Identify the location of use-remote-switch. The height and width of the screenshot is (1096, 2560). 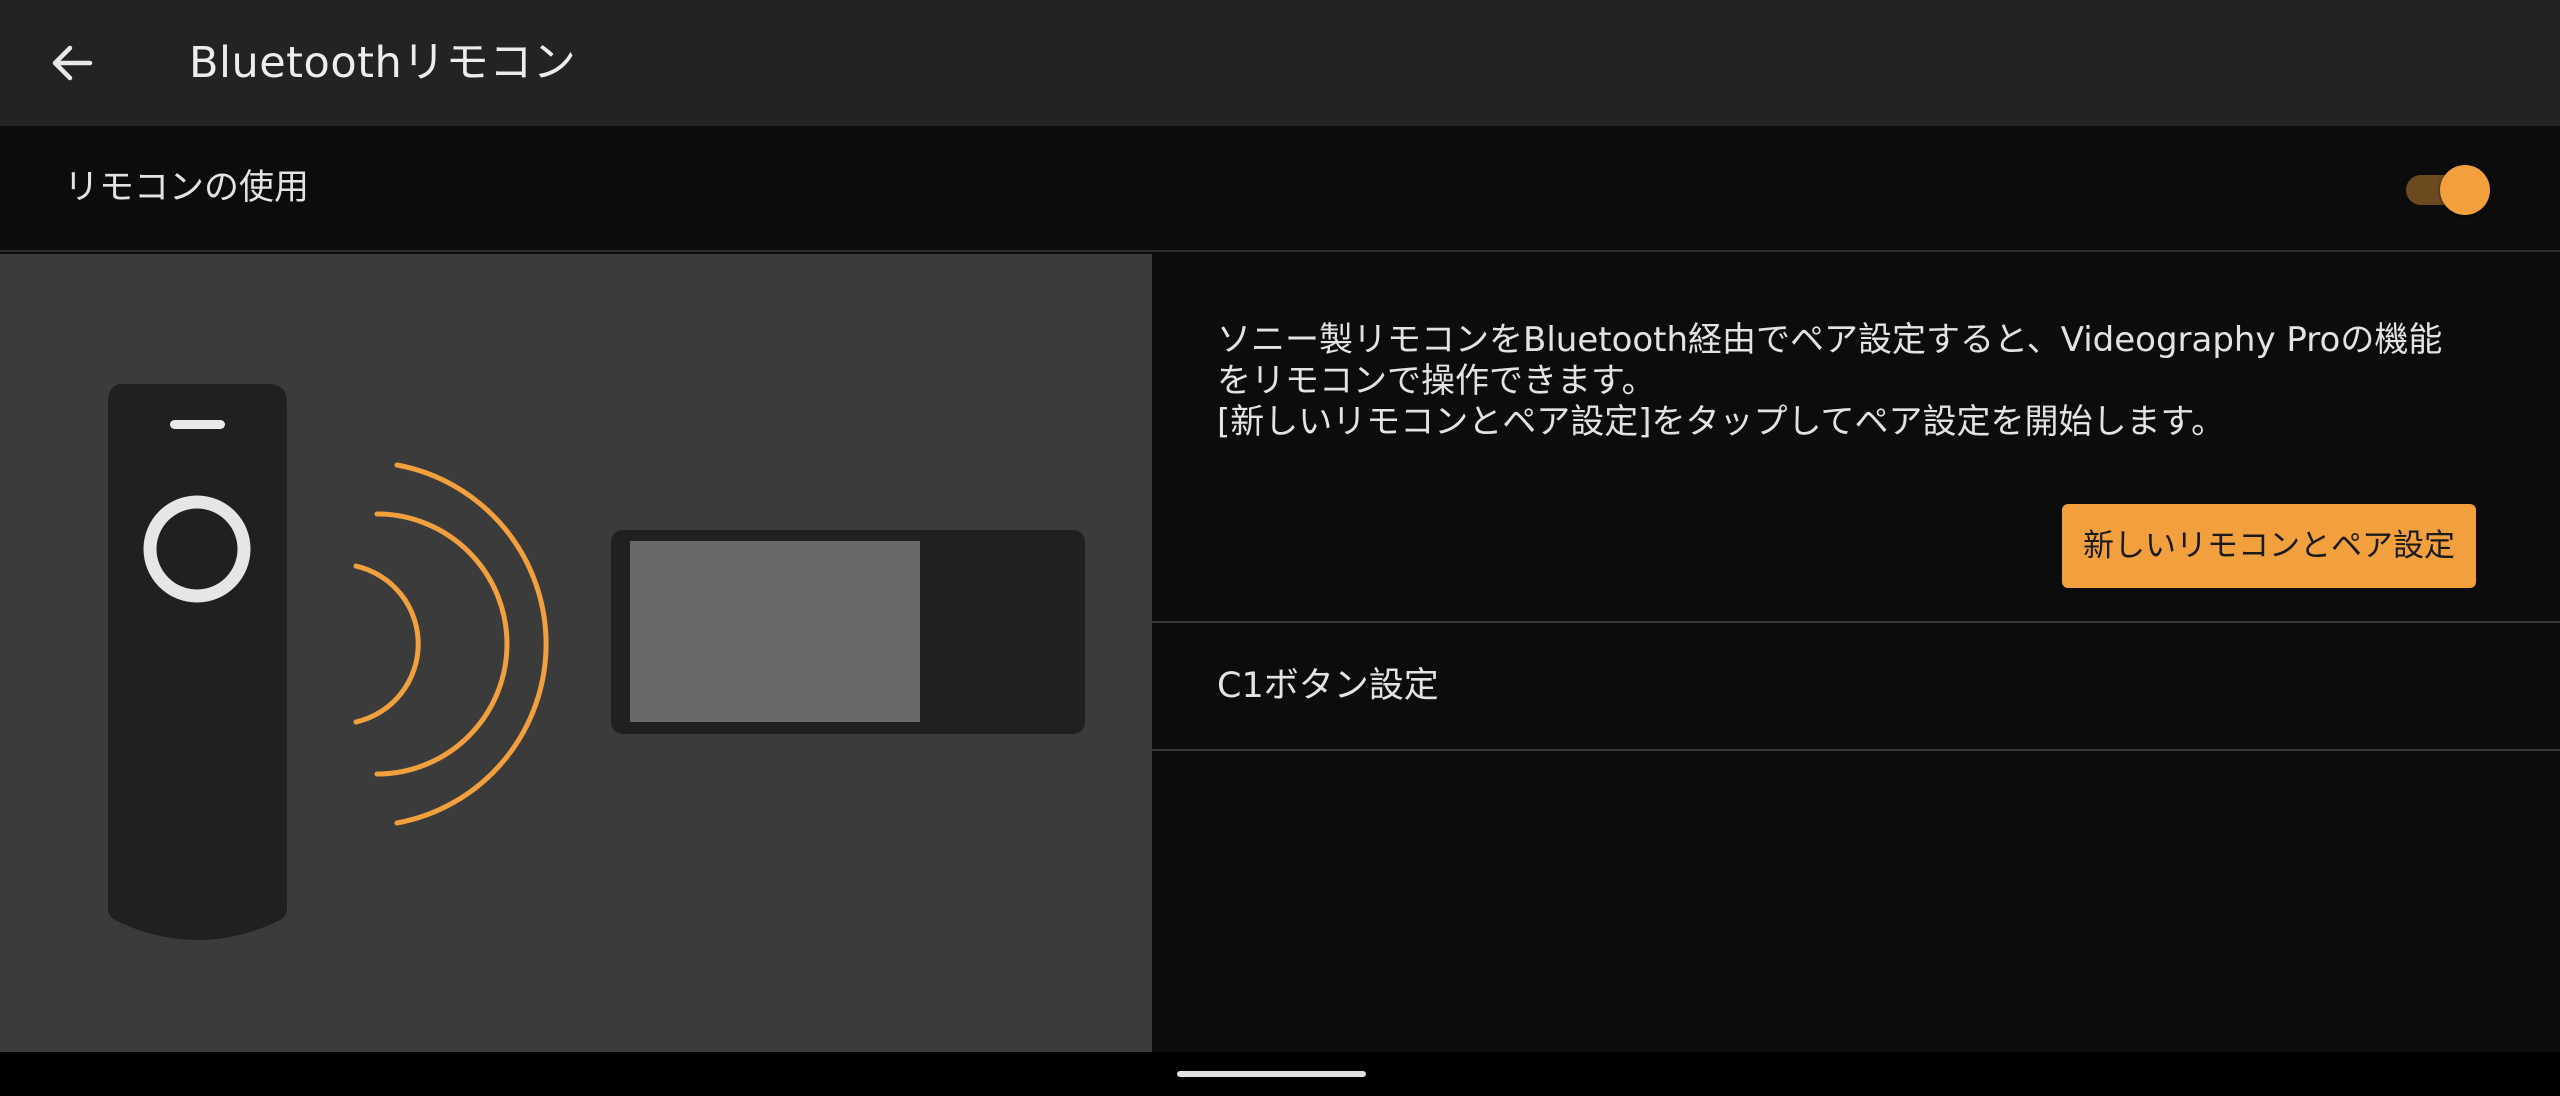
(2446, 189).